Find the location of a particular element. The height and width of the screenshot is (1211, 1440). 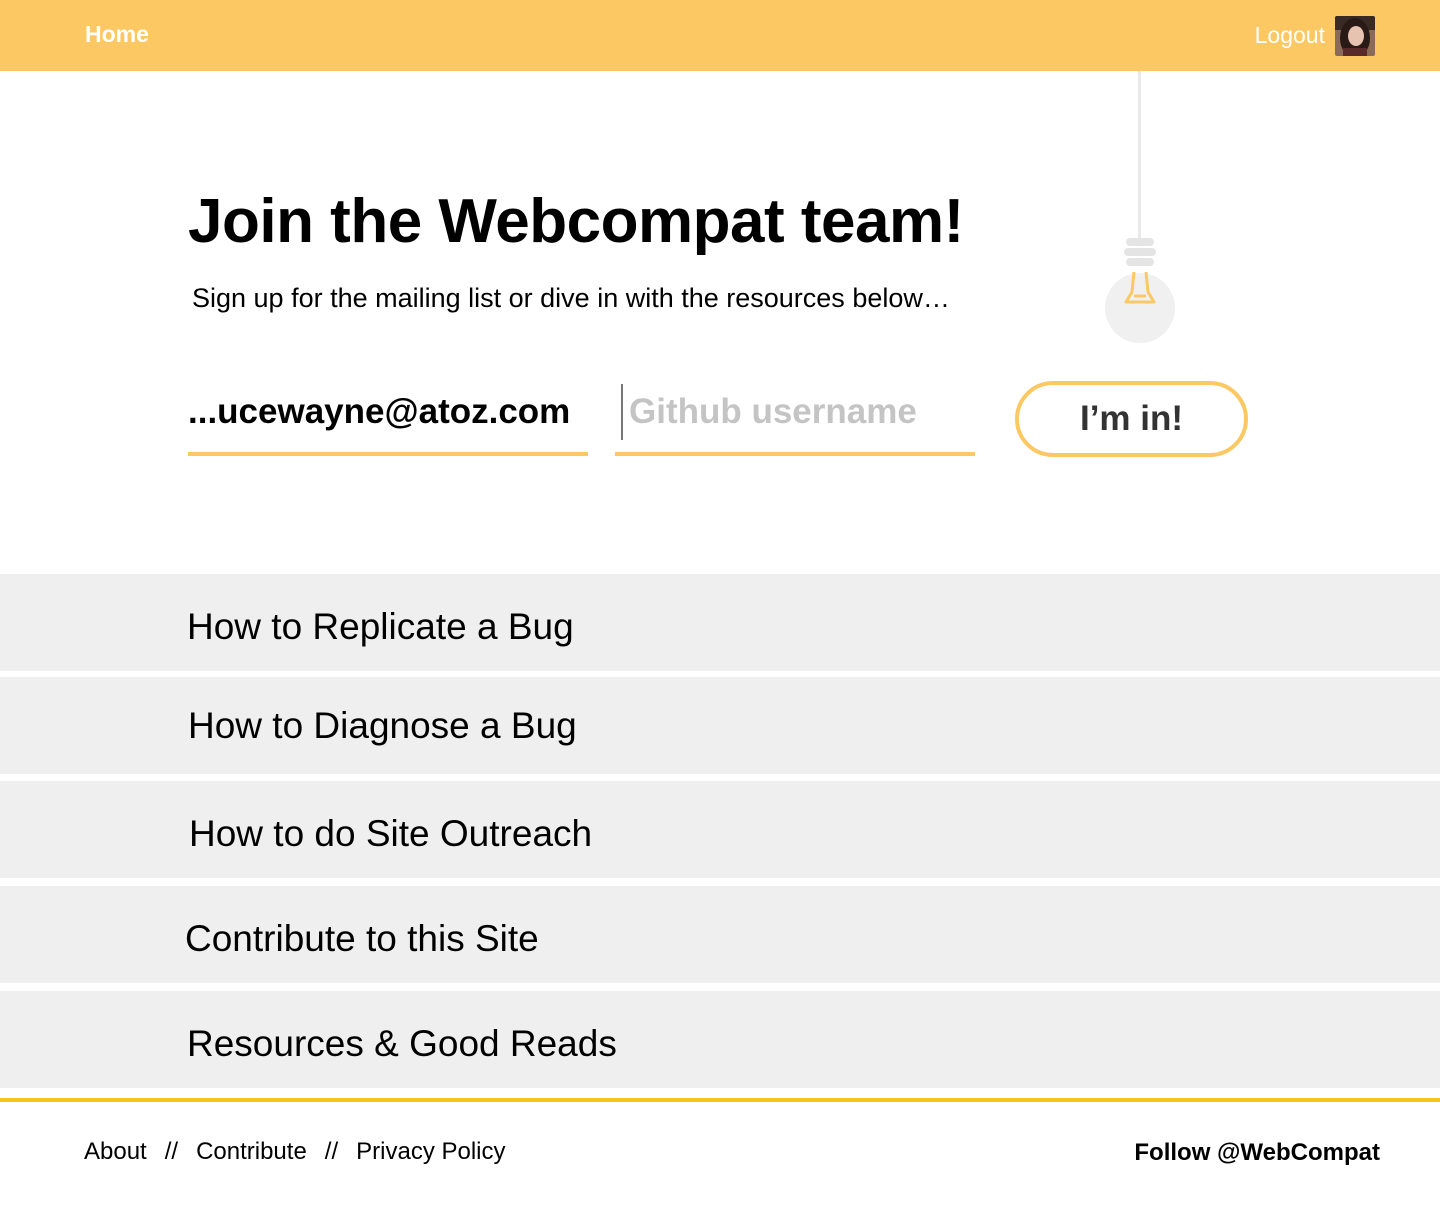

footer-privacy-link: Privacy Policy is located at coordinates (430, 1151).